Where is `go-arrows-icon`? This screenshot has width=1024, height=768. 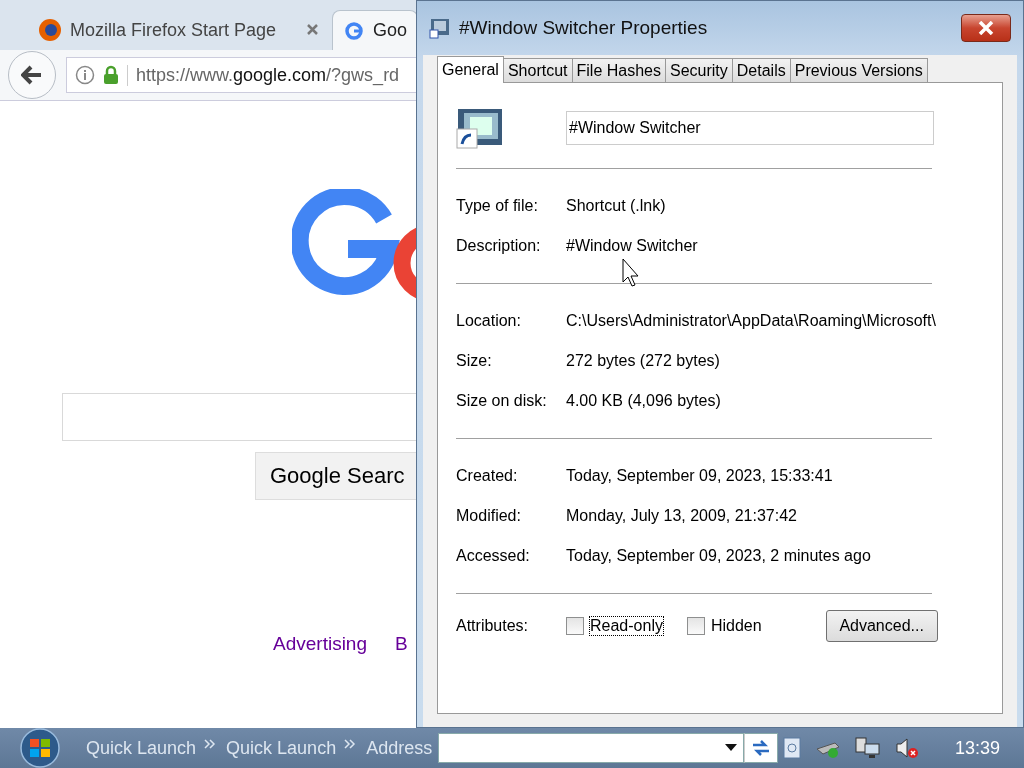 go-arrows-icon is located at coordinates (761, 748).